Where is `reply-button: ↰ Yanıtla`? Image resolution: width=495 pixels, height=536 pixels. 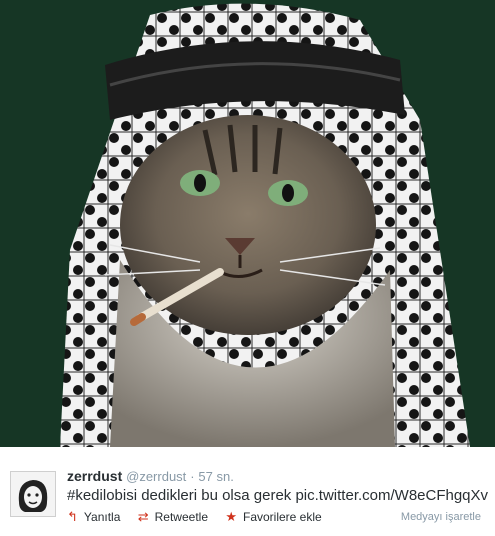 reply-button: ↰ Yanıtla is located at coordinates (93, 517).